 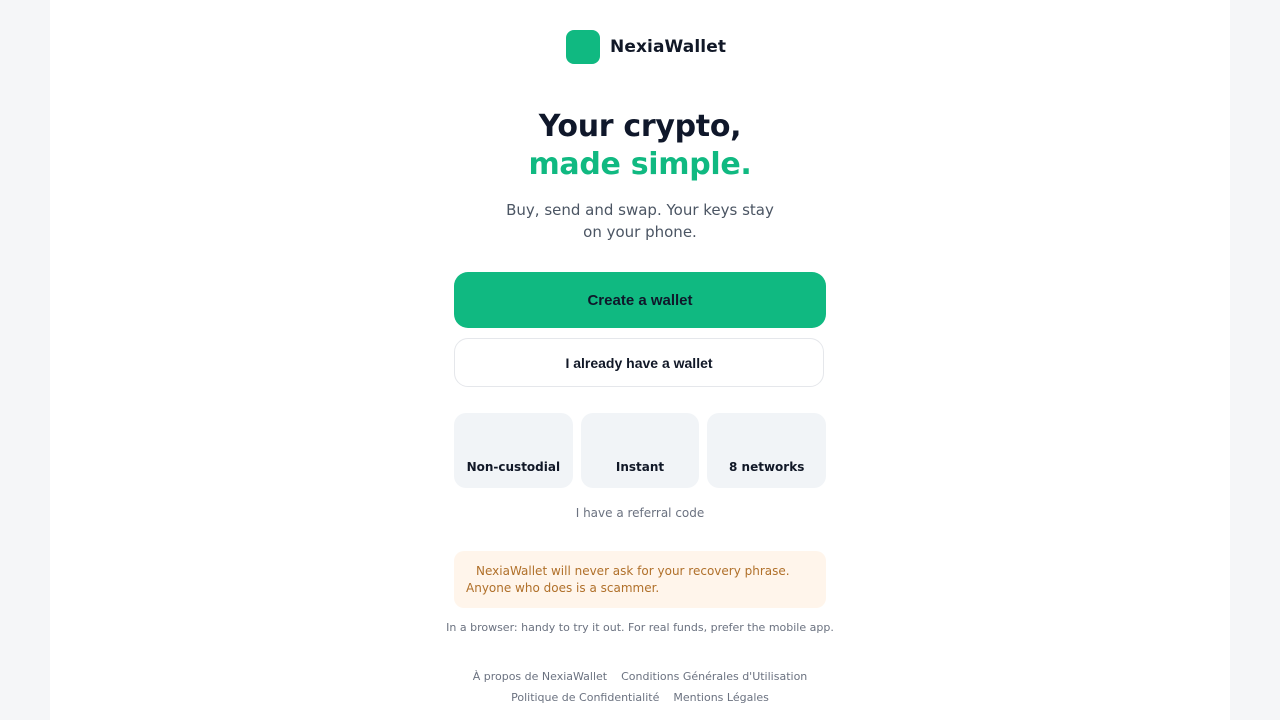 What do you see at coordinates (640, 146) in the screenshot?
I see `hero-title: Your crypto, made simple.` at bounding box center [640, 146].